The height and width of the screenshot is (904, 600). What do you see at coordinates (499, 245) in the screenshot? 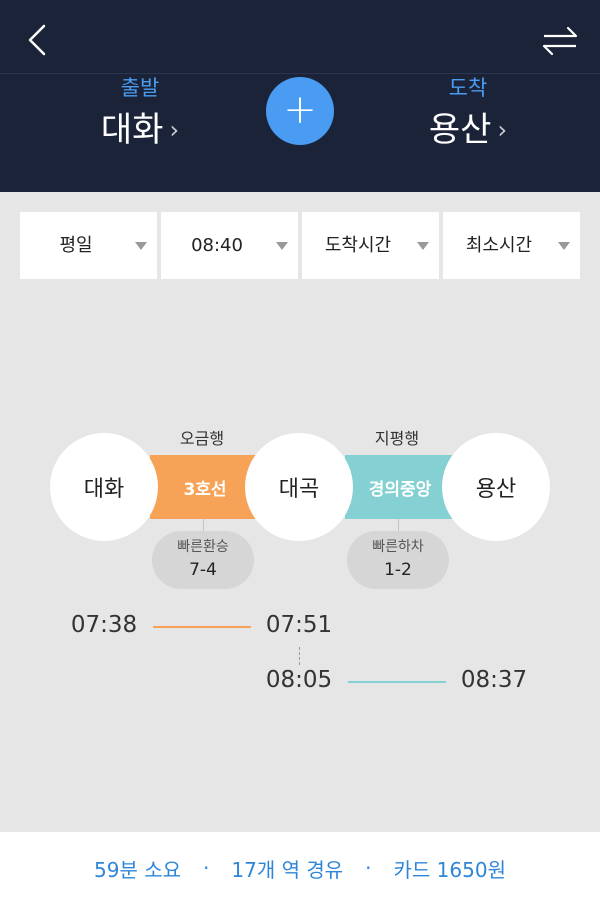
I see `sort-label: 최소시간` at bounding box center [499, 245].